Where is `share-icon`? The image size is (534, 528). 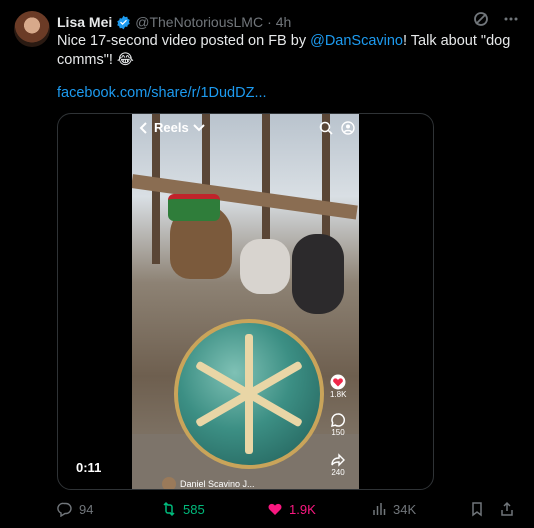 share-icon is located at coordinates (507, 508).